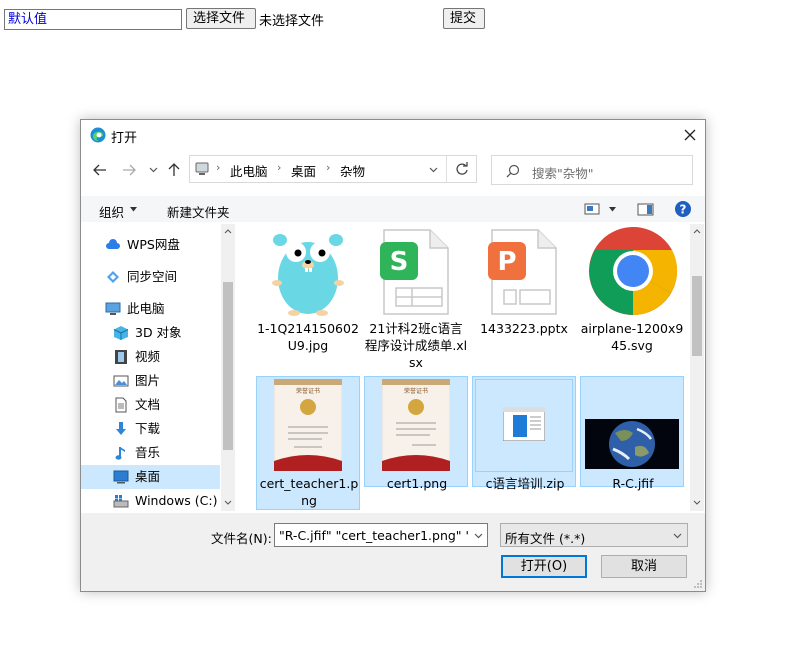 The image size is (799, 667). Describe the element at coordinates (462, 169) in the screenshot. I see `refresh-icon` at that location.